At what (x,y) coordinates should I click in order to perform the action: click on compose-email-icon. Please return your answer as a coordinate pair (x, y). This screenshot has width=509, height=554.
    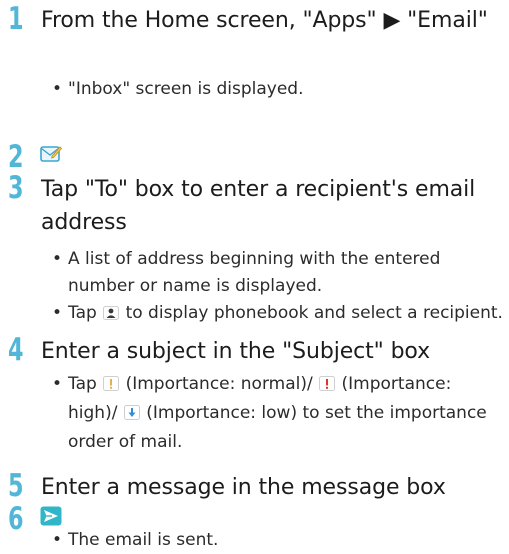
    Looking at the image, I should click on (51, 156).